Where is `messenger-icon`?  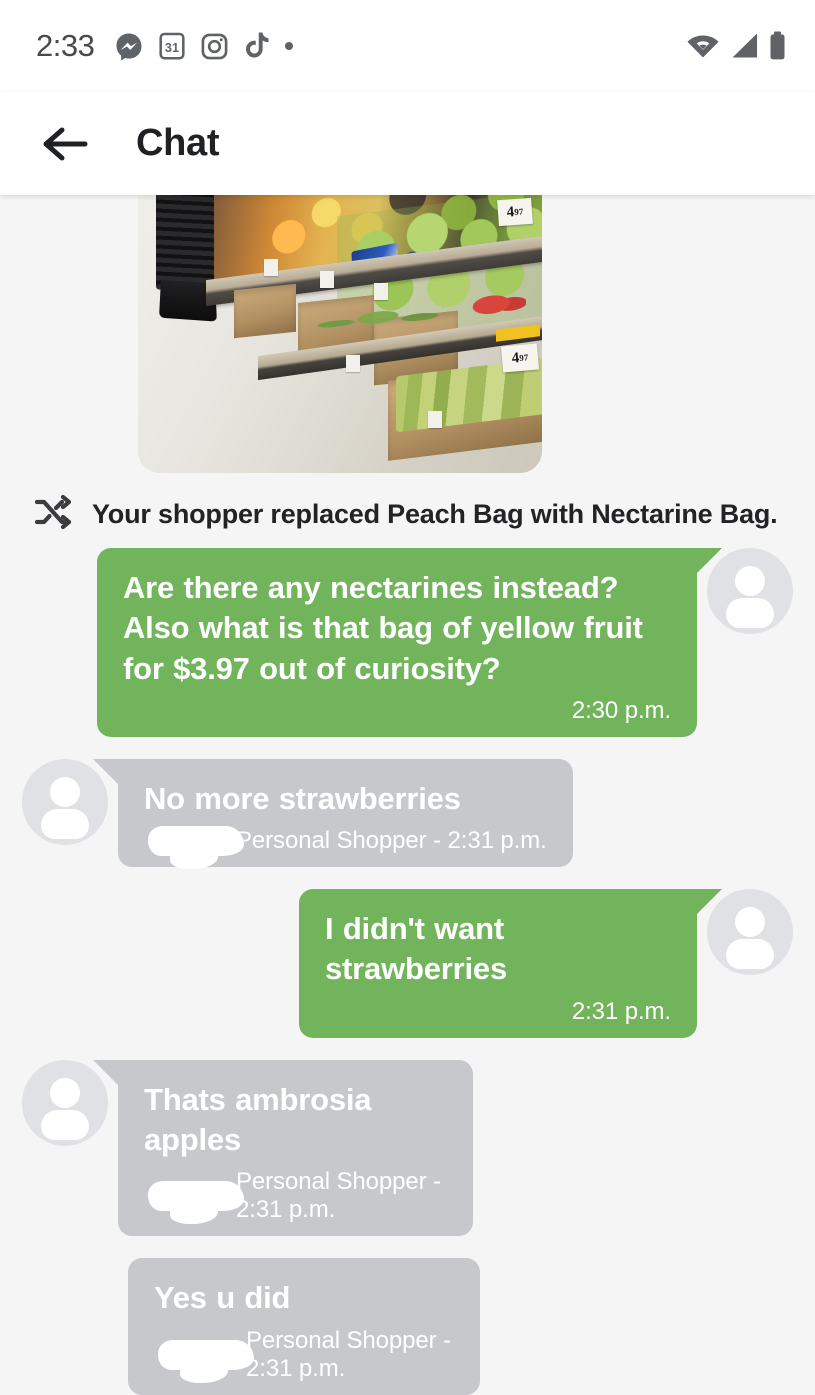
messenger-icon is located at coordinates (129, 46).